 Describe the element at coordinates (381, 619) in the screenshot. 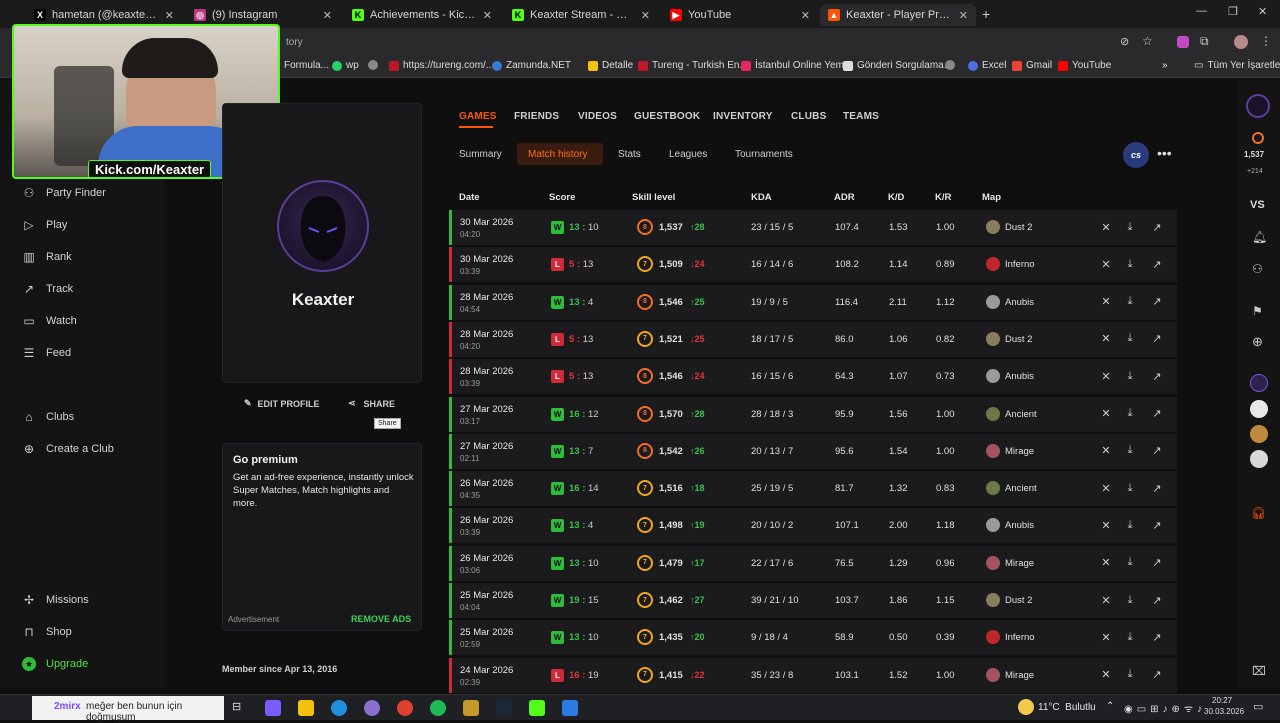

I see `remove-ads-button: REMOVE ADS` at that location.